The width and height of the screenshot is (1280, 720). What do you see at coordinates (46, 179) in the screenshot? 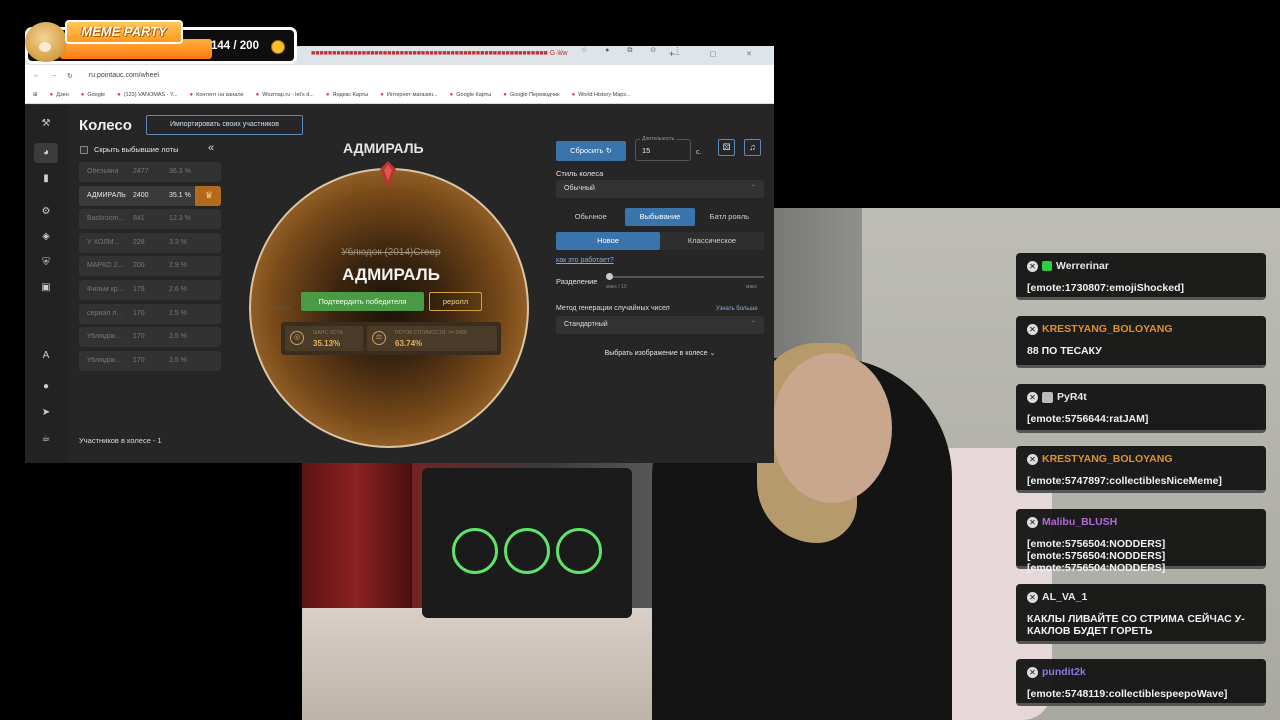
I see `stats-icon: ▮` at bounding box center [46, 179].